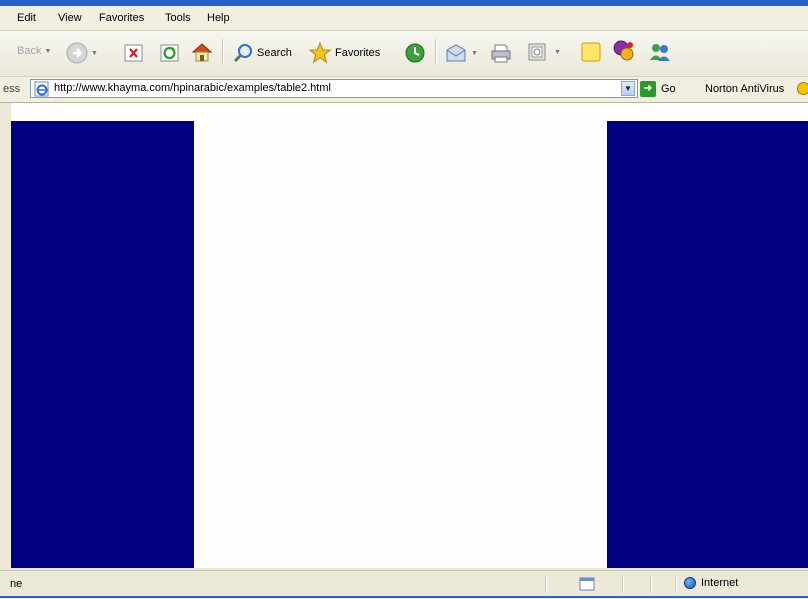  Describe the element at coordinates (94, 53) in the screenshot. I see `forward-dropdown-icon: ▼` at that location.